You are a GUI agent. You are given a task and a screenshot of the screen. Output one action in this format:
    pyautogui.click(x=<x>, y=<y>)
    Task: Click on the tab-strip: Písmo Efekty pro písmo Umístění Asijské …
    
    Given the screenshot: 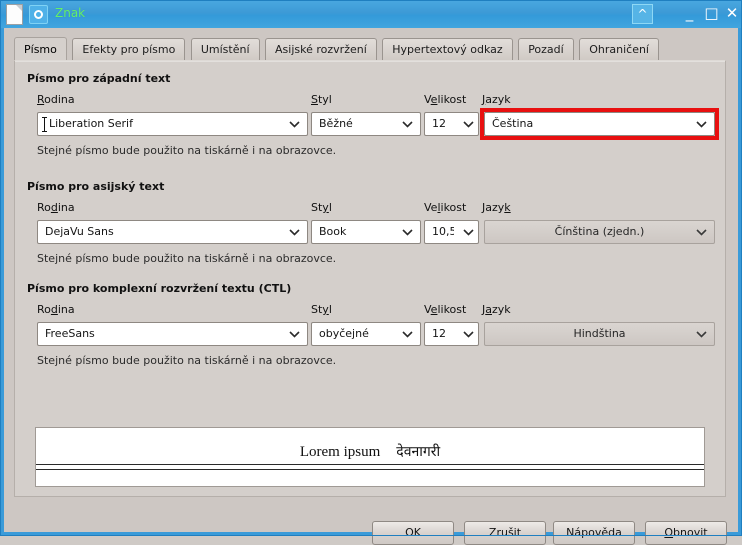 What is the action you would take?
    pyautogui.click(x=337, y=49)
    